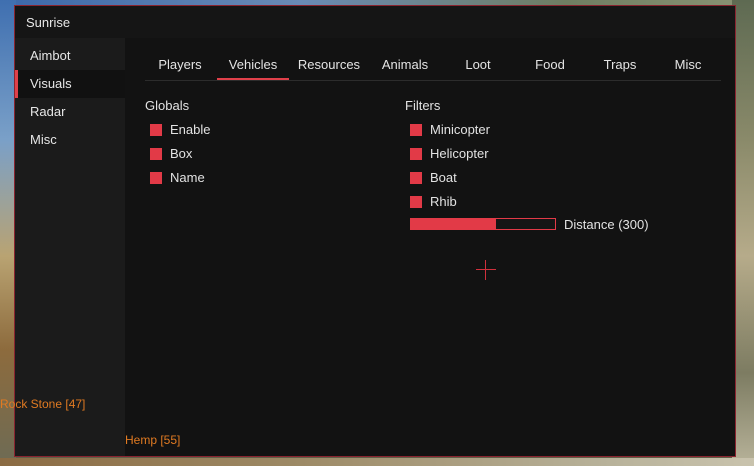  What do you see at coordinates (70, 112) in the screenshot?
I see `sidebar-item-radar: Radar` at bounding box center [70, 112].